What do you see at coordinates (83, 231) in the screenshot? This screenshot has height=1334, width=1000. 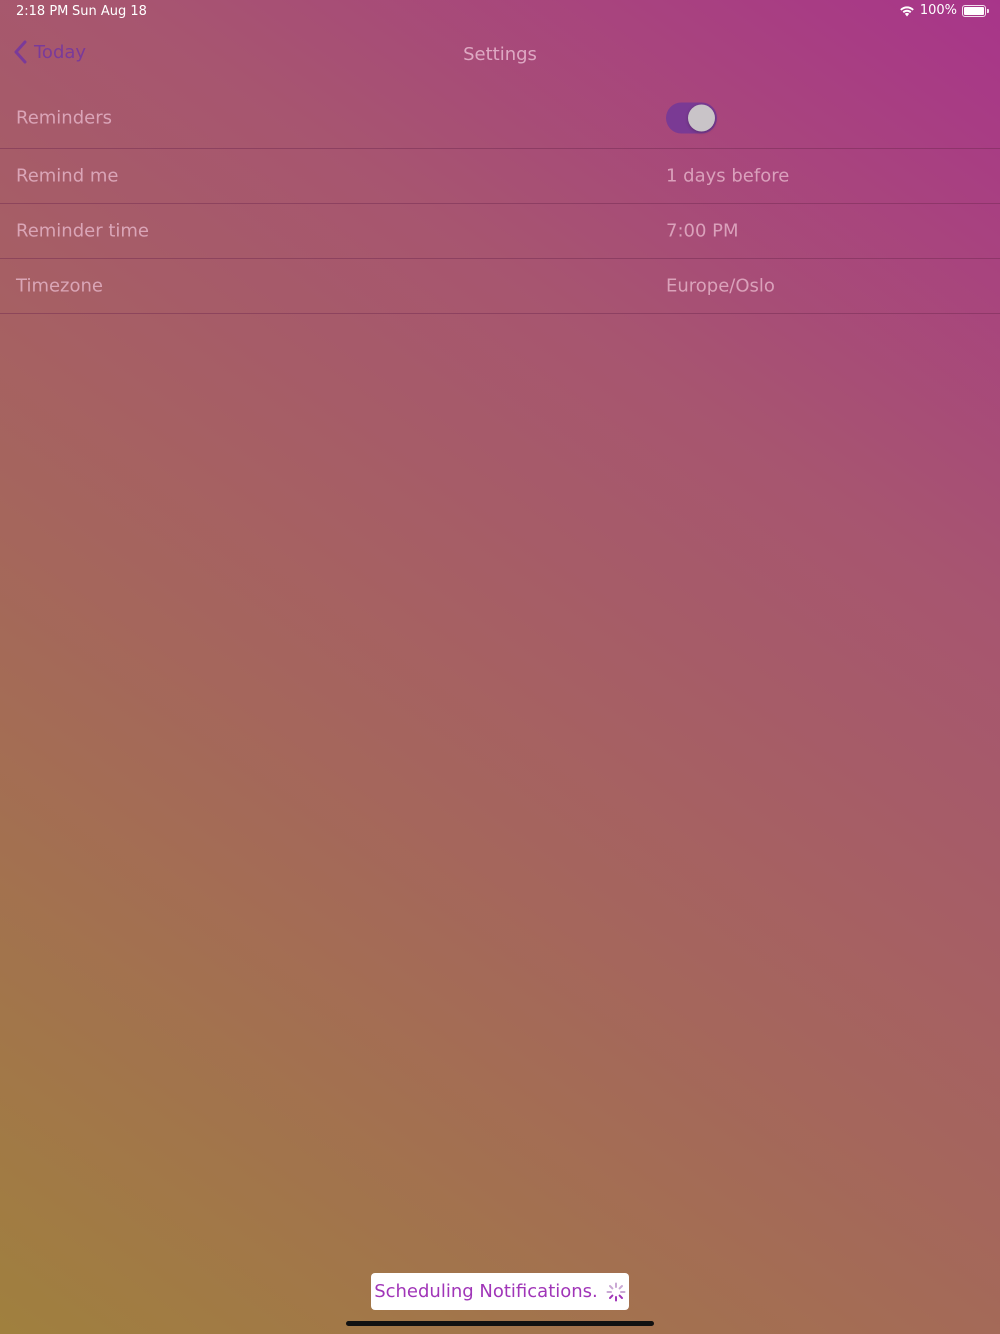 I see `reminder-time-label: Reminder time` at bounding box center [83, 231].